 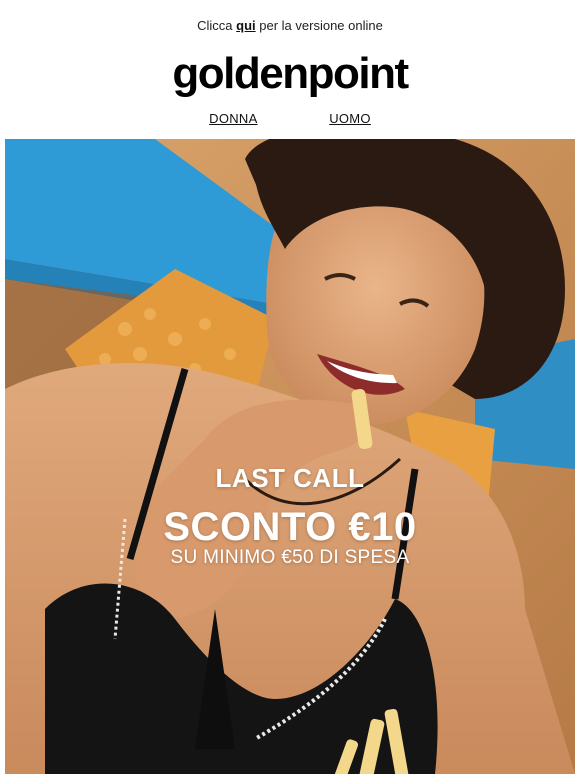 I want to click on category-nav: DONNA UOMO, so click(x=290, y=118).